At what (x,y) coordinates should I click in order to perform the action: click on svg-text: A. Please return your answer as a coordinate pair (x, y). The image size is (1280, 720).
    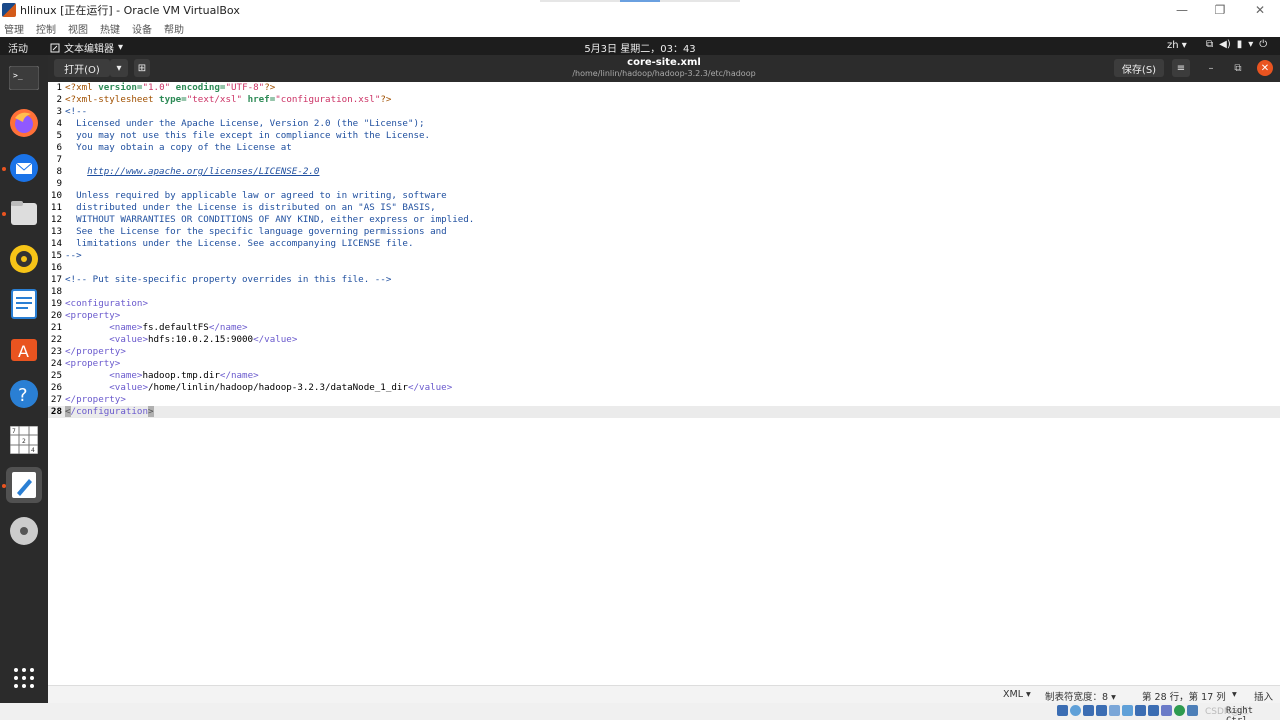
    Looking at the image, I should click on (23, 351).